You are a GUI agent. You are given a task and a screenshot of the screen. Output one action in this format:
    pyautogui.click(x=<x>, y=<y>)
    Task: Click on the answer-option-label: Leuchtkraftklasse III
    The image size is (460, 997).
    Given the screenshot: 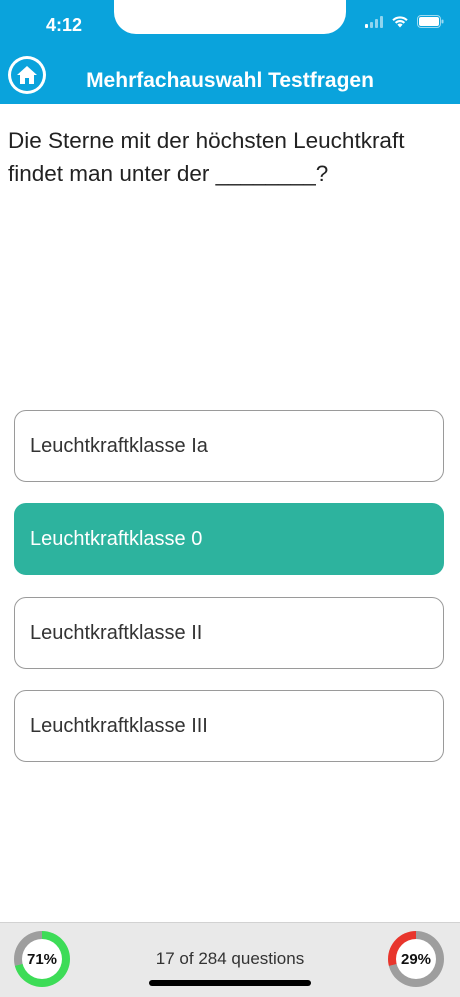 What is the action you would take?
    pyautogui.click(x=119, y=725)
    